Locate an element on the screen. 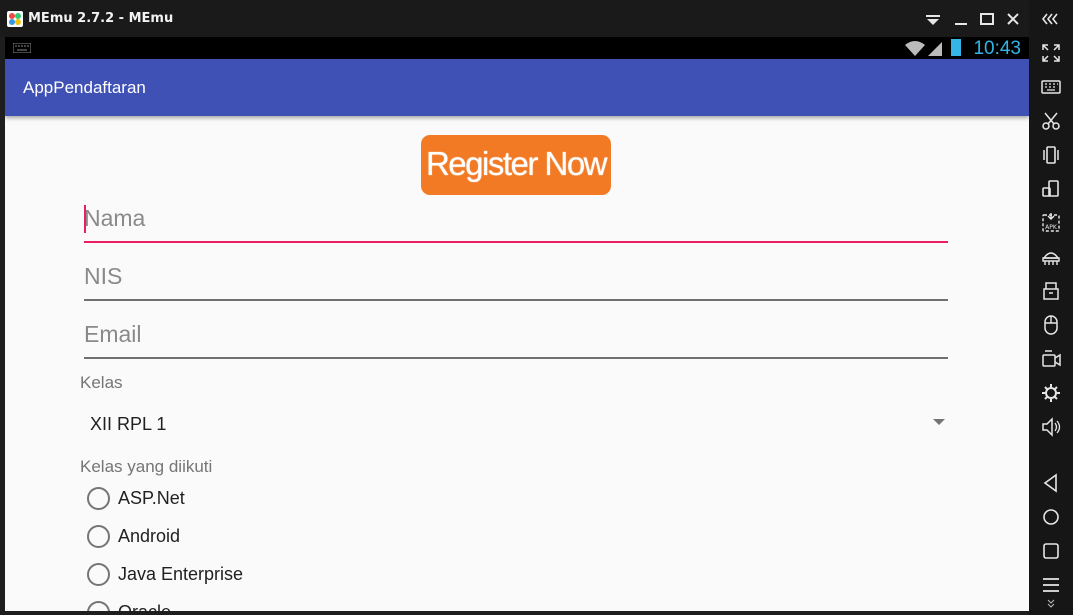  dropdown-arrow-icon is located at coordinates (939, 422).